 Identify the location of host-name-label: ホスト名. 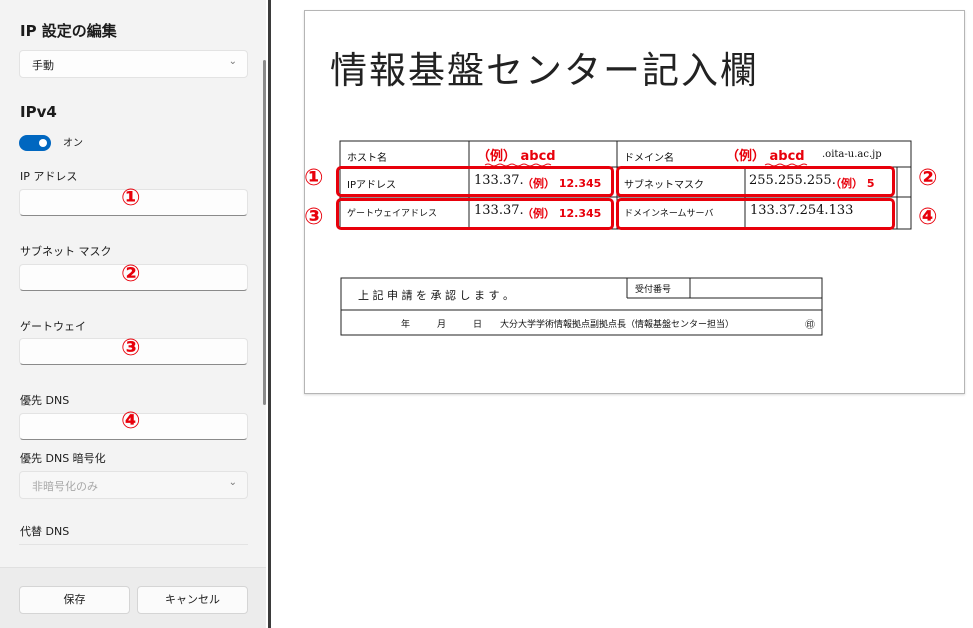
(367, 158).